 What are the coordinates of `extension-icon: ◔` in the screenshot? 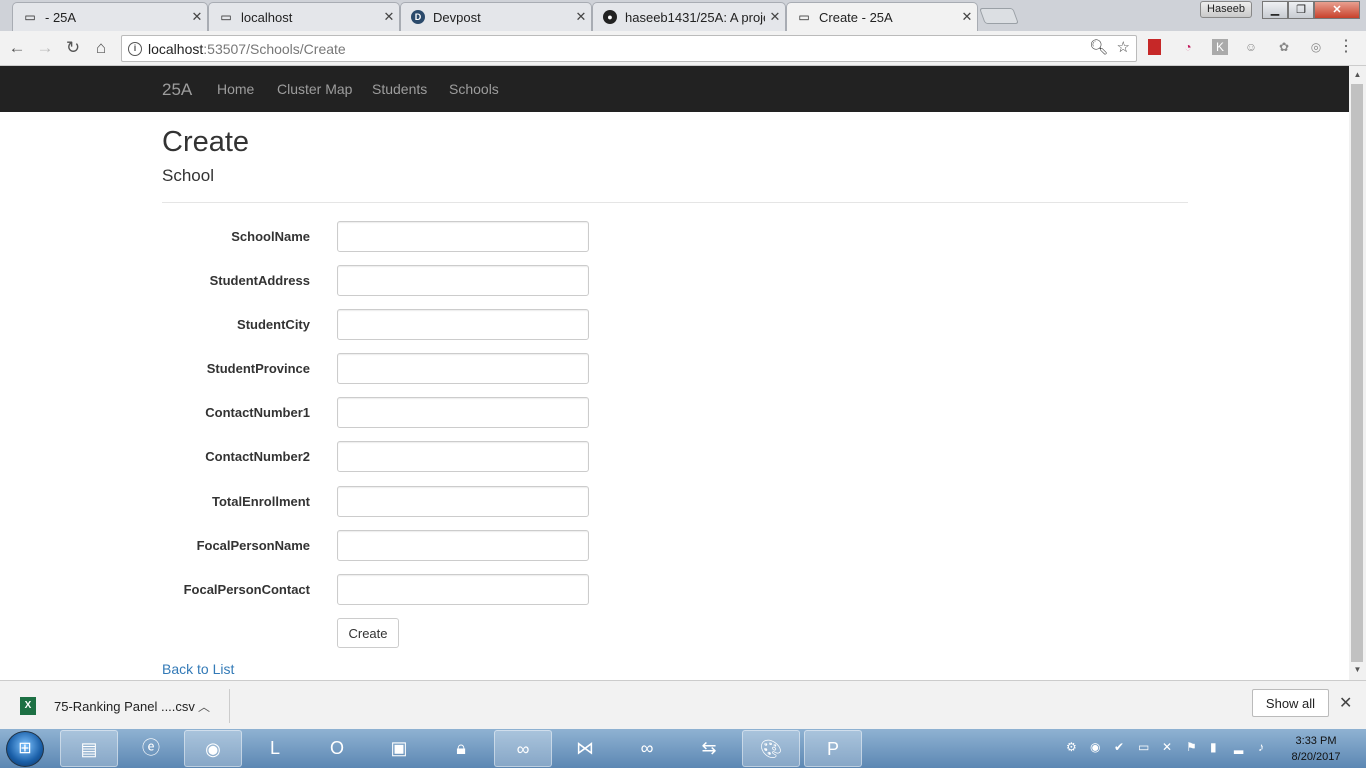 It's located at (1188, 47).